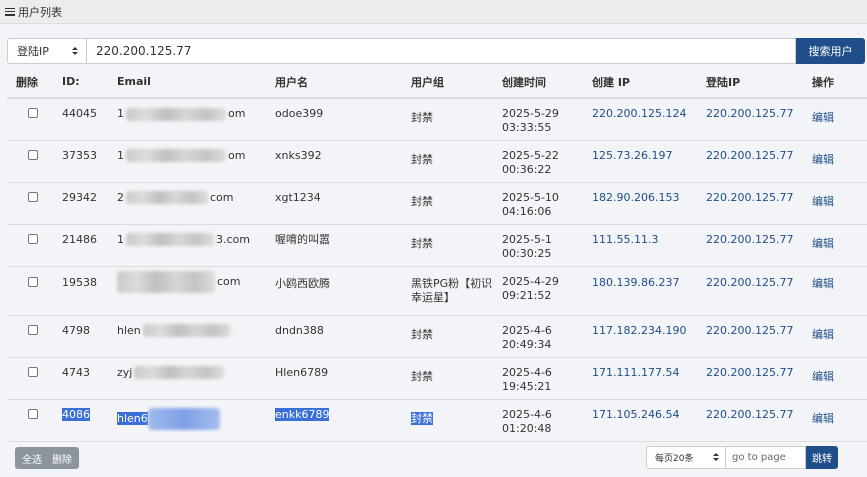 Image resolution: width=867 pixels, height=477 pixels. Describe the element at coordinates (34, 82) in the screenshot. I see `column-header-delete: 删除` at that location.